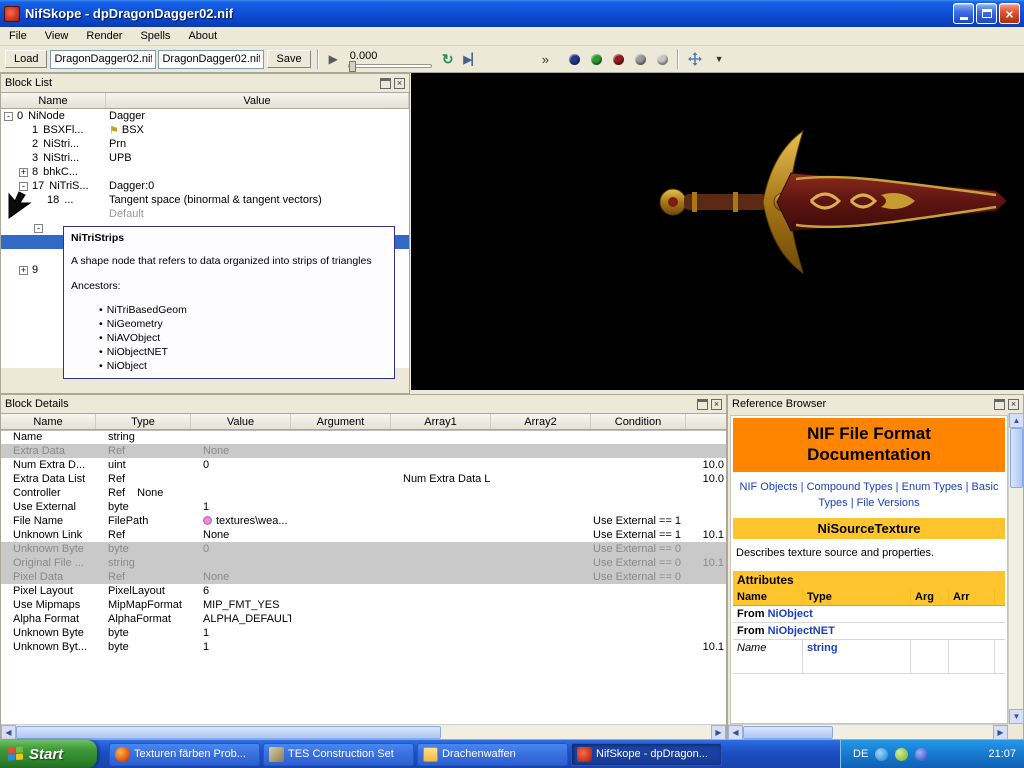 This screenshot has width=1024, height=768. What do you see at coordinates (638, 421) in the screenshot?
I see `column-header: Condition` at bounding box center [638, 421].